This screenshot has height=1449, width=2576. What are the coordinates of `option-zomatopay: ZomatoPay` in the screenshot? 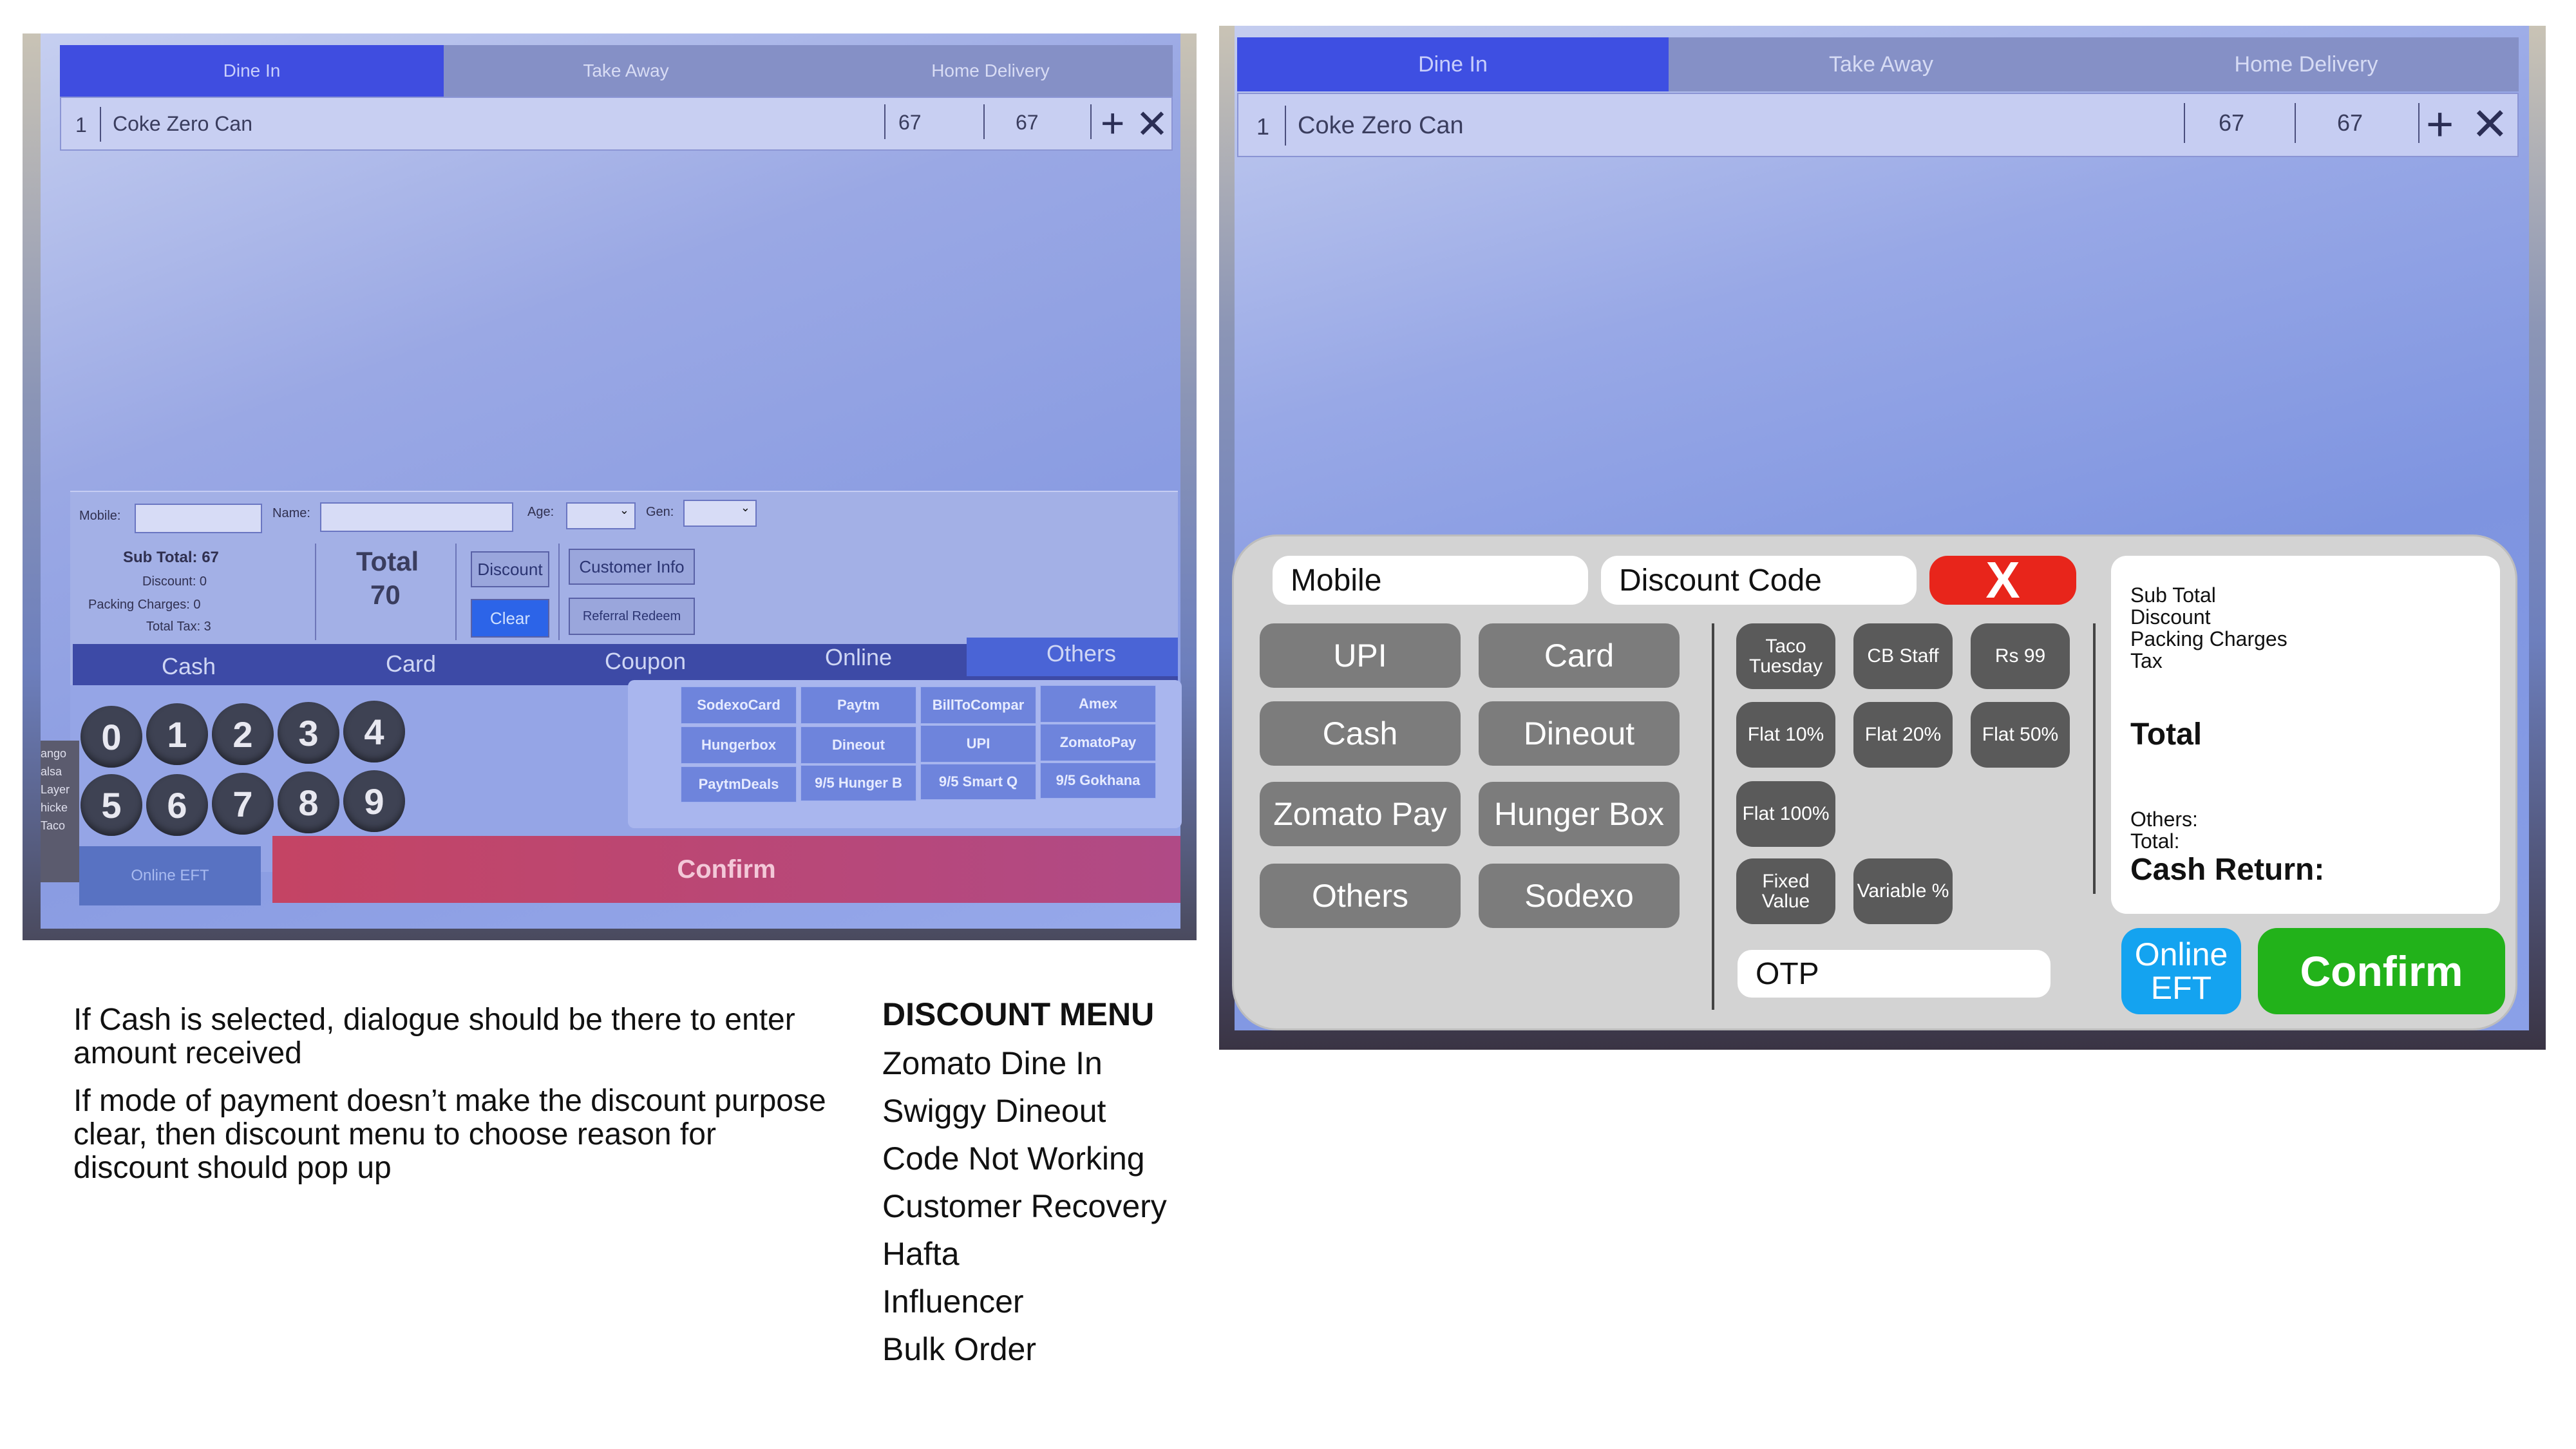 It's located at (1098, 743).